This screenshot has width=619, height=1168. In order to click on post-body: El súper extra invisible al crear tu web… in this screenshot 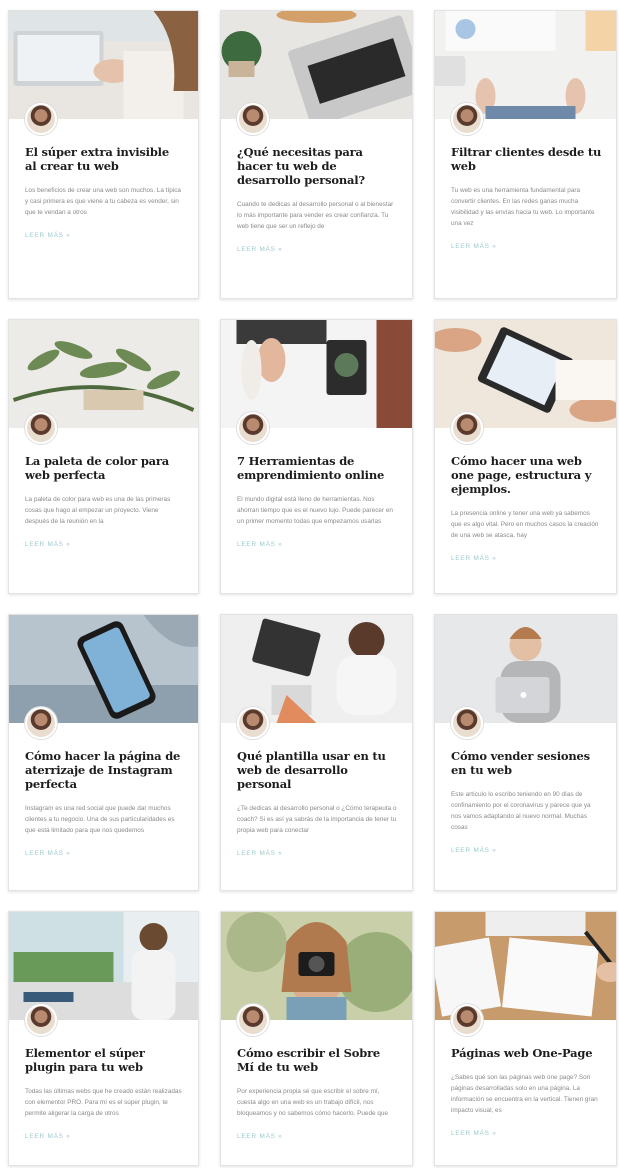, I will do `click(104, 193)`.